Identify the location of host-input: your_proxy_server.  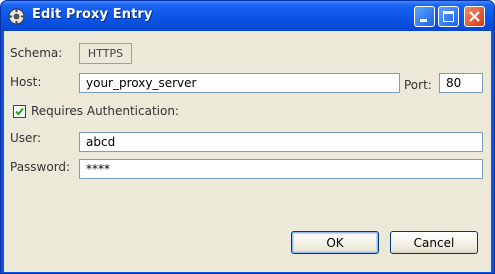
(239, 83).